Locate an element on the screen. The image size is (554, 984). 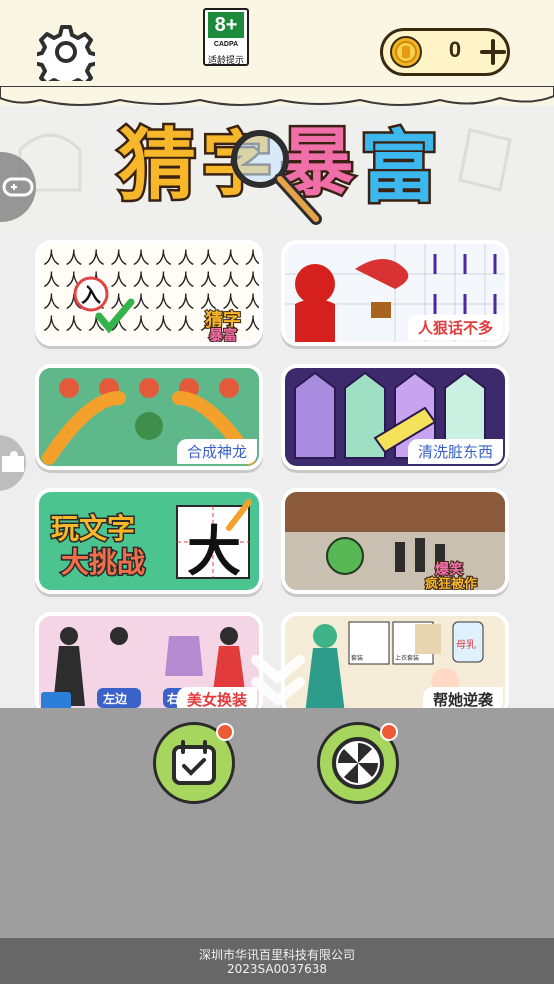
lime-wheel-icon is located at coordinates (358, 763).